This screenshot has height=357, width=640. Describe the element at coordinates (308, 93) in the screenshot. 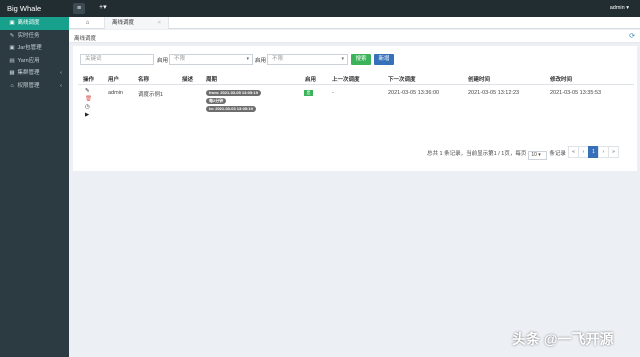

I see `enabled-badge: 是` at that location.